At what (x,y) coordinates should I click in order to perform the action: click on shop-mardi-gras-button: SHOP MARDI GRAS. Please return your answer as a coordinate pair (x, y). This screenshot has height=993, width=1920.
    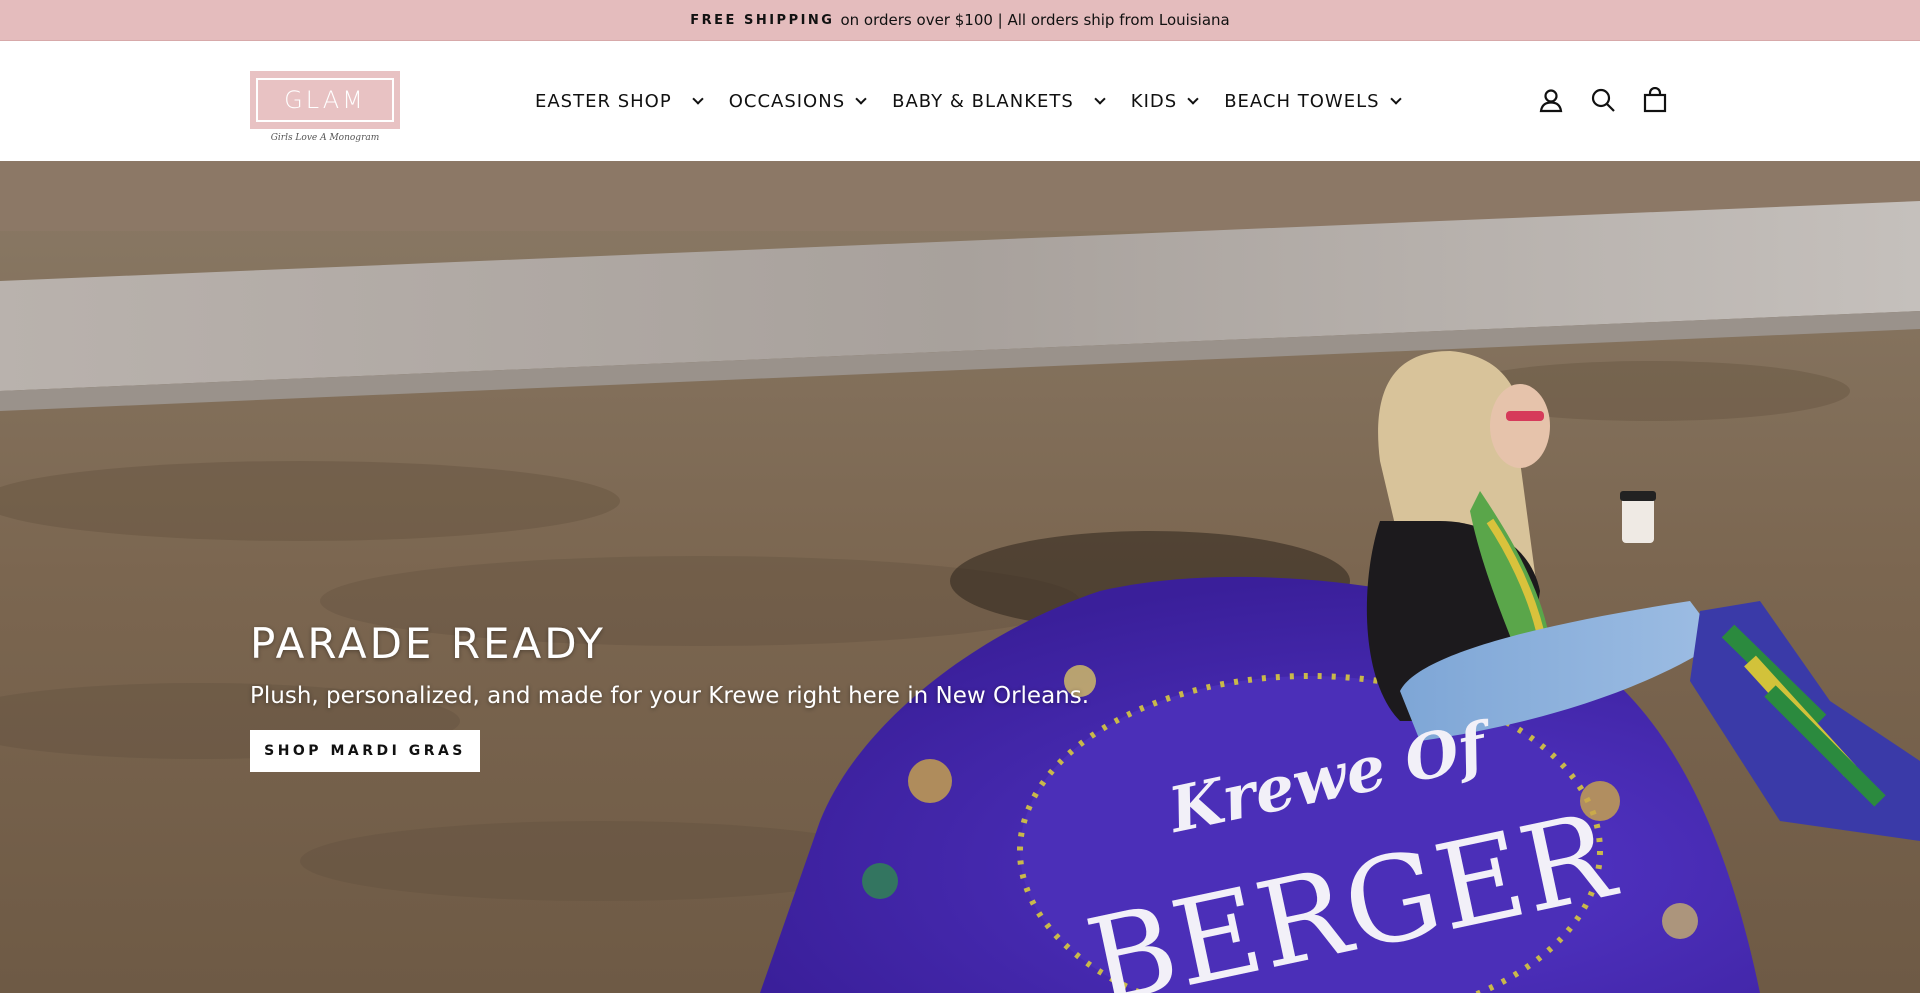
    Looking at the image, I should click on (365, 751).